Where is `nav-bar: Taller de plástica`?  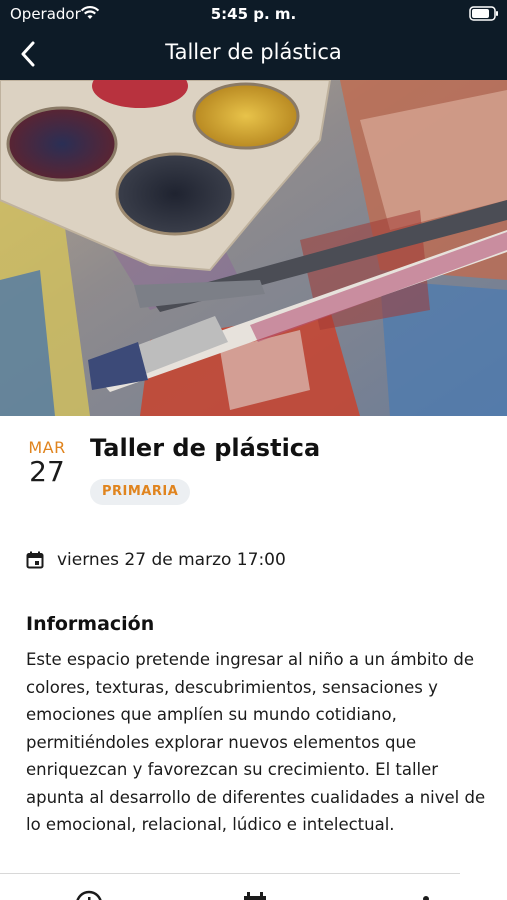 nav-bar: Taller de plástica is located at coordinates (253, 54).